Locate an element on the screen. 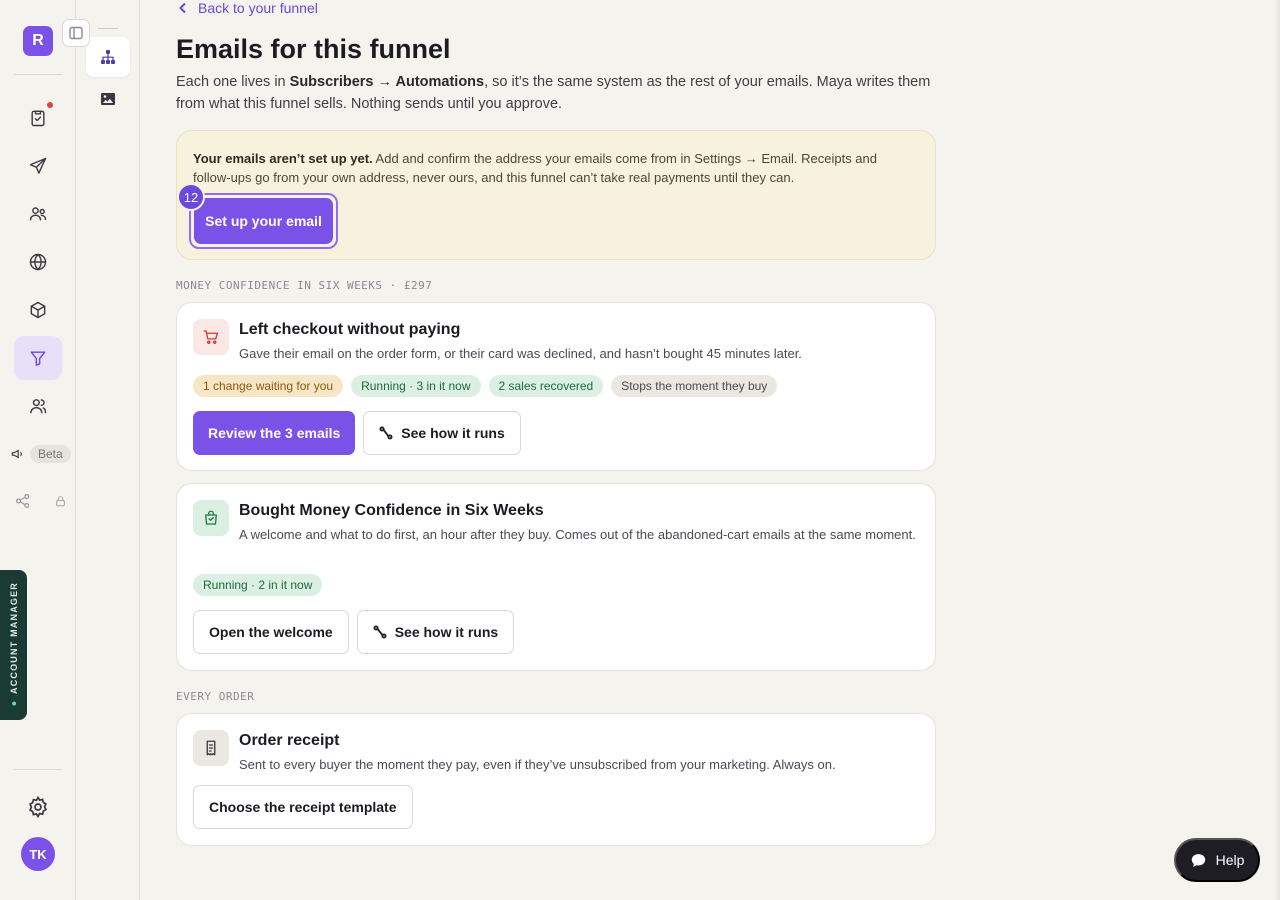 This screenshot has width=1280, height=900. settings-button is located at coordinates (38, 809).